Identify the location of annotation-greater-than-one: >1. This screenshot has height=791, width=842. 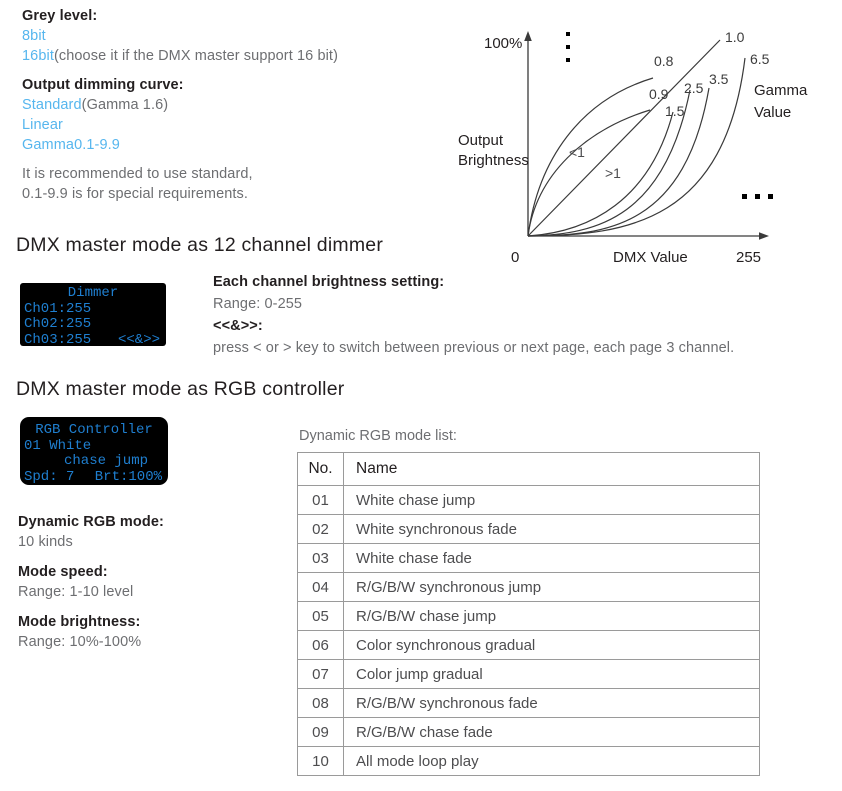
(613, 173).